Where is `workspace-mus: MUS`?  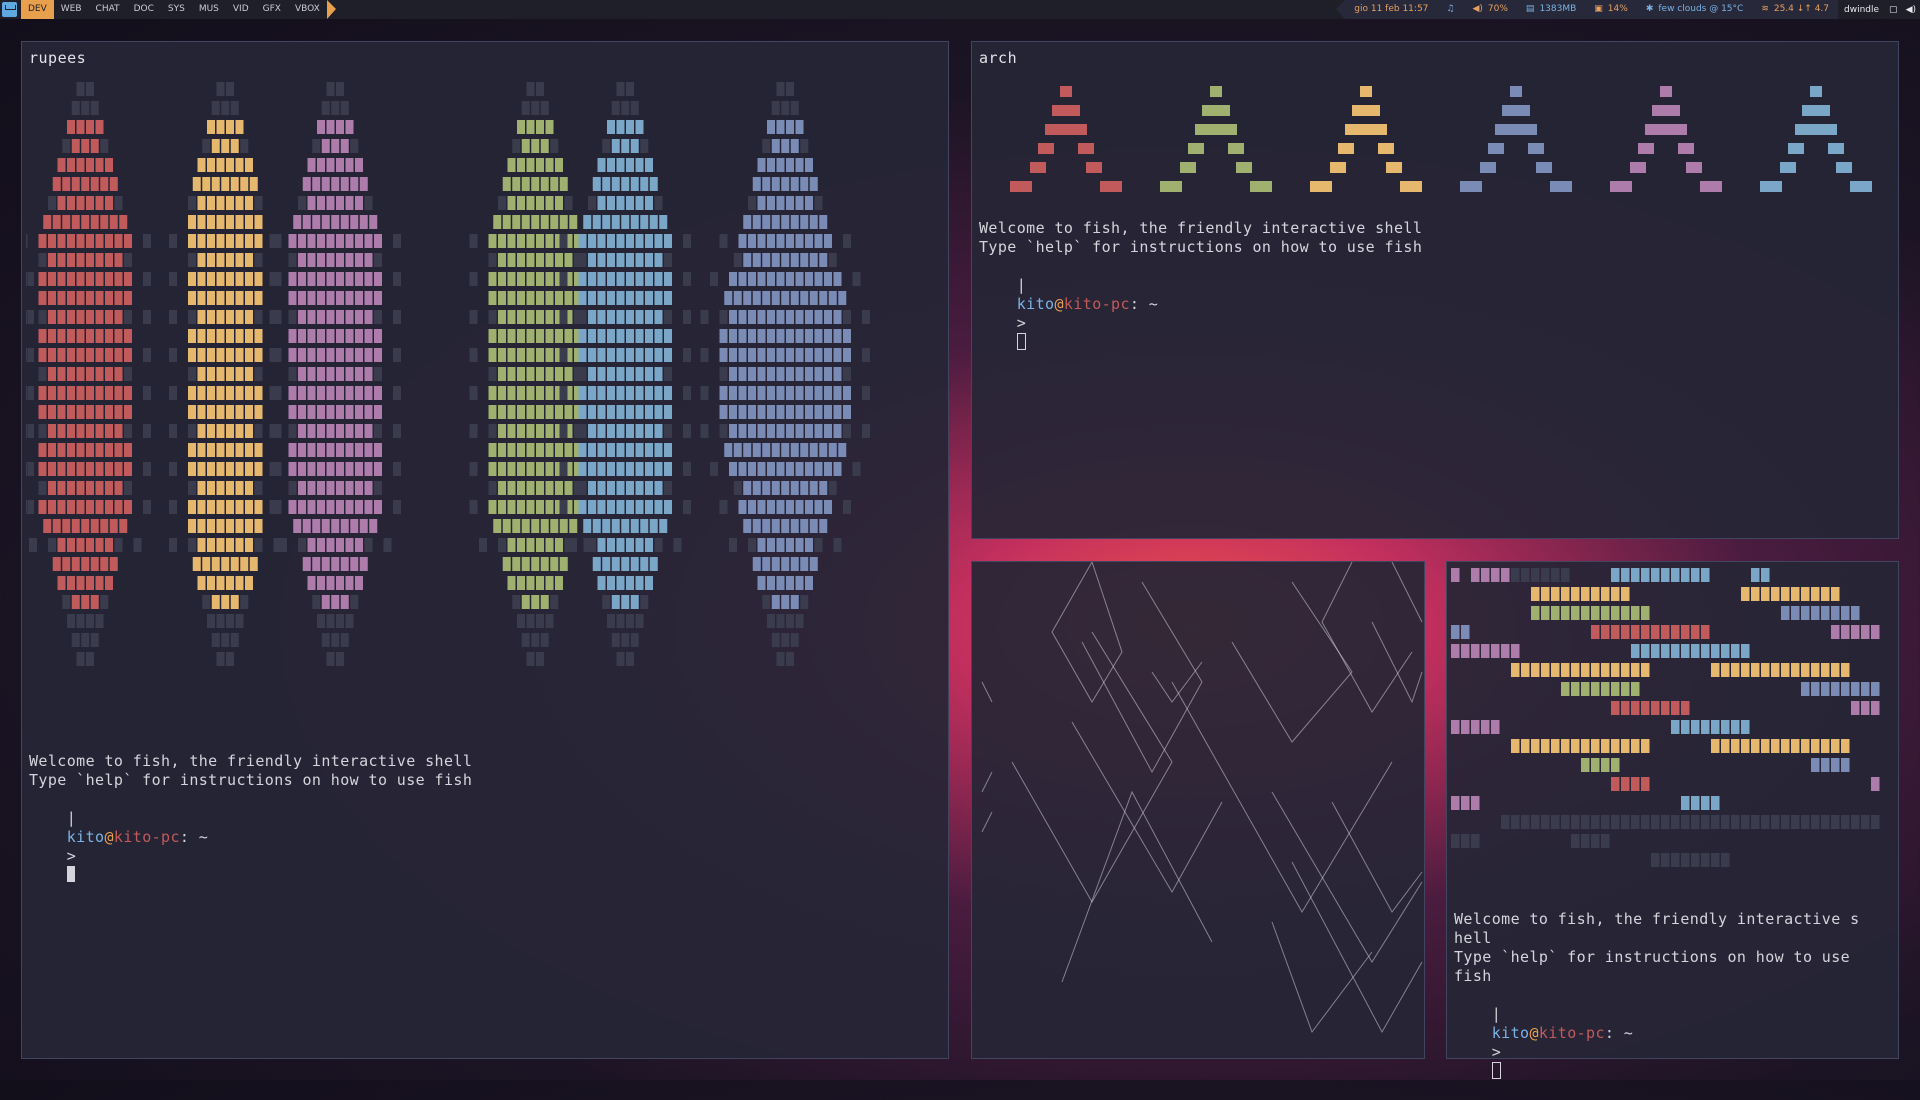
workspace-mus: MUS is located at coordinates (209, 9).